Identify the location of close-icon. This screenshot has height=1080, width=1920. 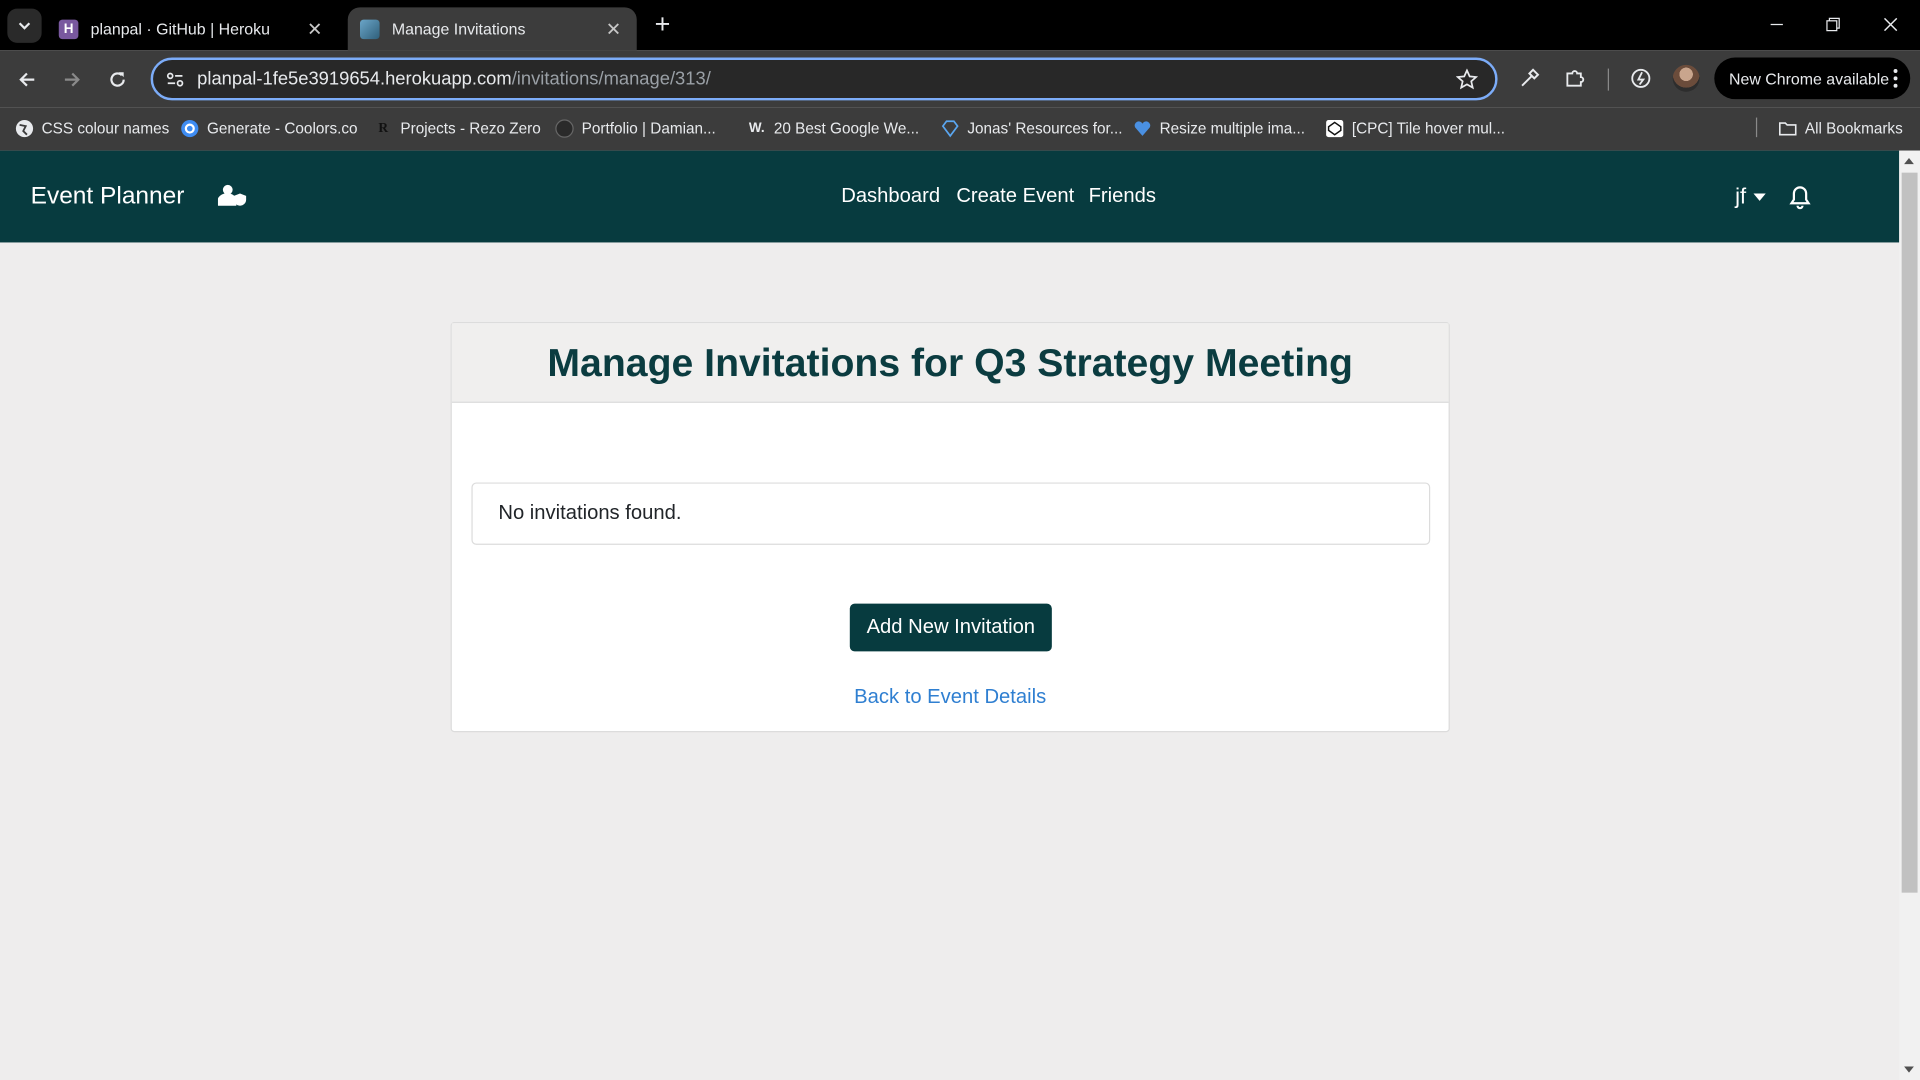
(1890, 24).